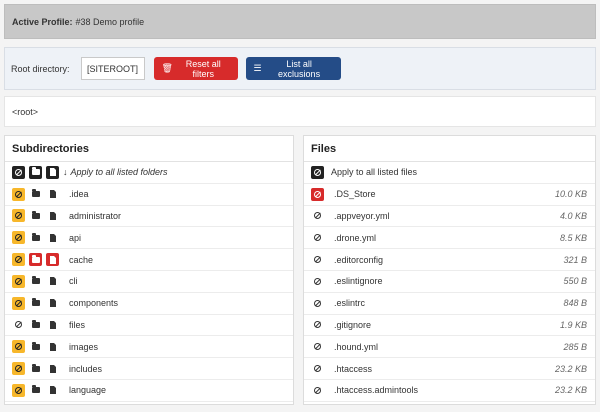  What do you see at coordinates (95, 216) in the screenshot?
I see `folder-name: administrator` at bounding box center [95, 216].